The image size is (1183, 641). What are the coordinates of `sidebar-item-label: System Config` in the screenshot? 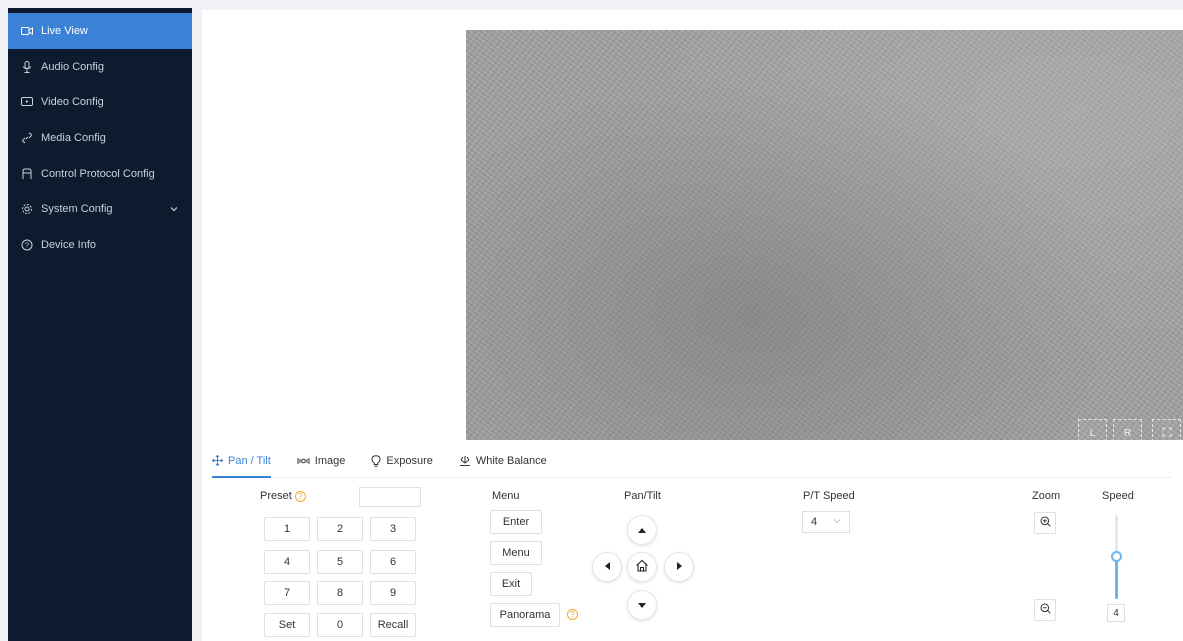 It's located at (77, 209).